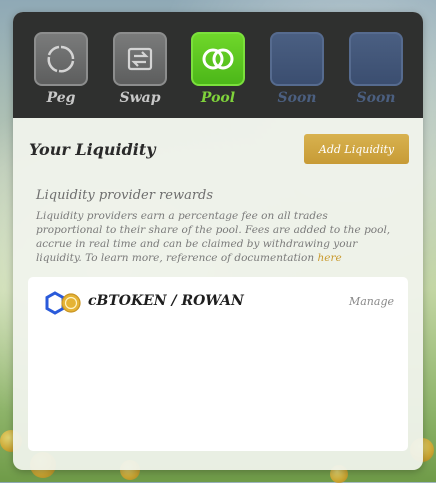  I want to click on token-pair-icons, so click(64, 303).